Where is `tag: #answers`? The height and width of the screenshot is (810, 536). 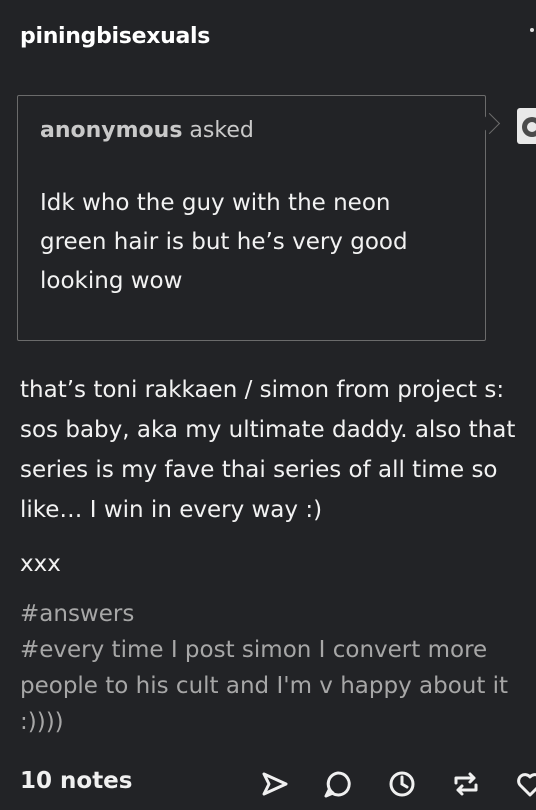
tag: #answers is located at coordinates (270, 614).